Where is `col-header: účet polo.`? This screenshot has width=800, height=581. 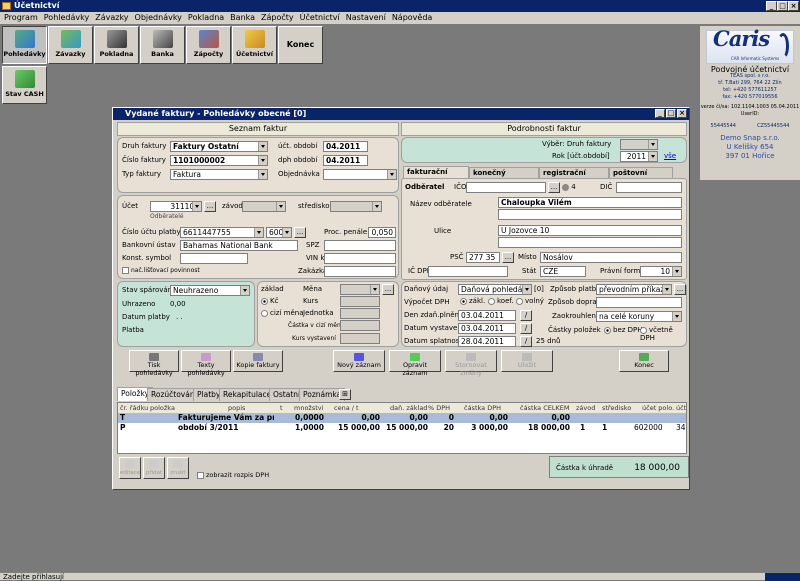
col-header: účet polo. is located at coordinates (658, 408).